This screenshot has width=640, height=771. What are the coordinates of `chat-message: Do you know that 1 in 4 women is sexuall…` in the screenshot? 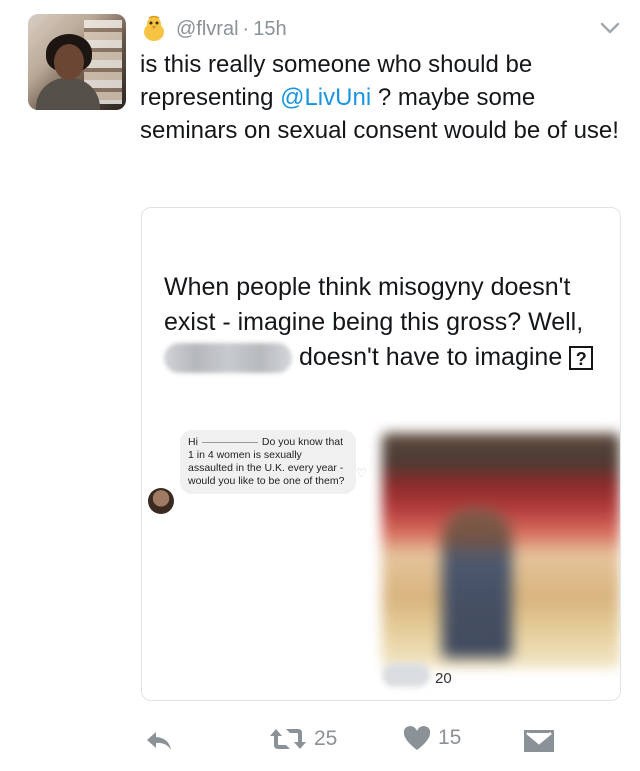 It's located at (266, 461).